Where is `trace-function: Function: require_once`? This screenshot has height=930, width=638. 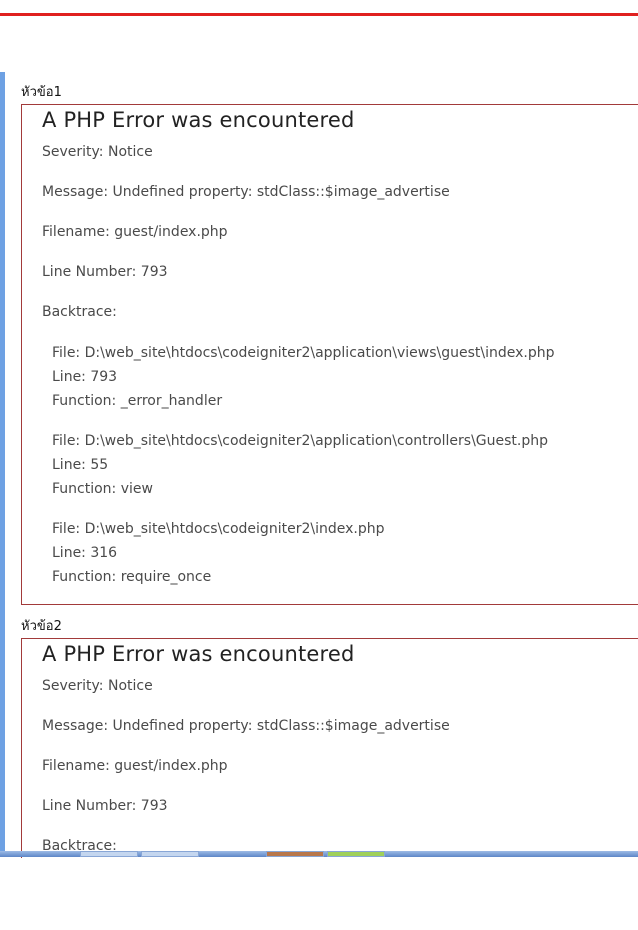 trace-function: Function: require_once is located at coordinates (132, 577).